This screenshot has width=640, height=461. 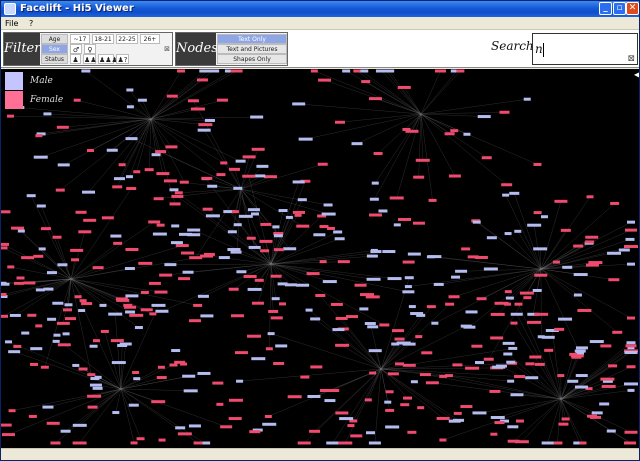 I want to click on status-unknown-icon: ♟?, so click(x=122, y=59).